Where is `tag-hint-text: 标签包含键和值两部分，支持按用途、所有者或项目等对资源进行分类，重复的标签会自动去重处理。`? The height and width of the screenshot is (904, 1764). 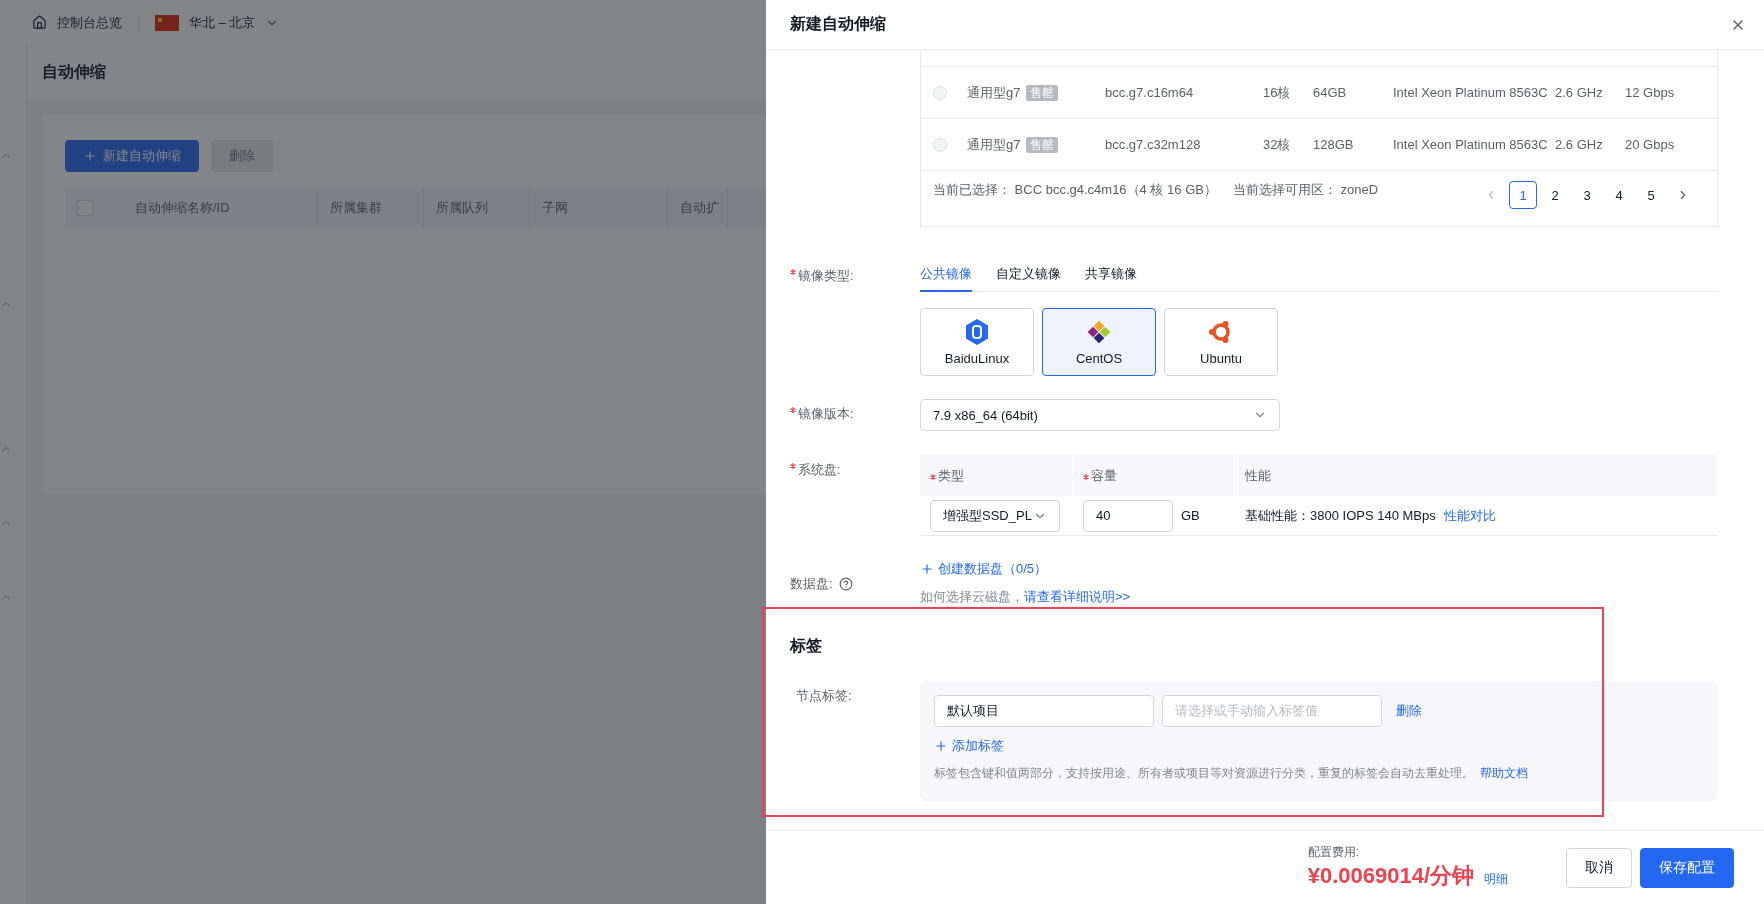
tag-hint-text: 标签包含键和值两部分，支持按用途、所有者或项目等对资源进行分类，重复的标签会自动去重处理。 is located at coordinates (1204, 773).